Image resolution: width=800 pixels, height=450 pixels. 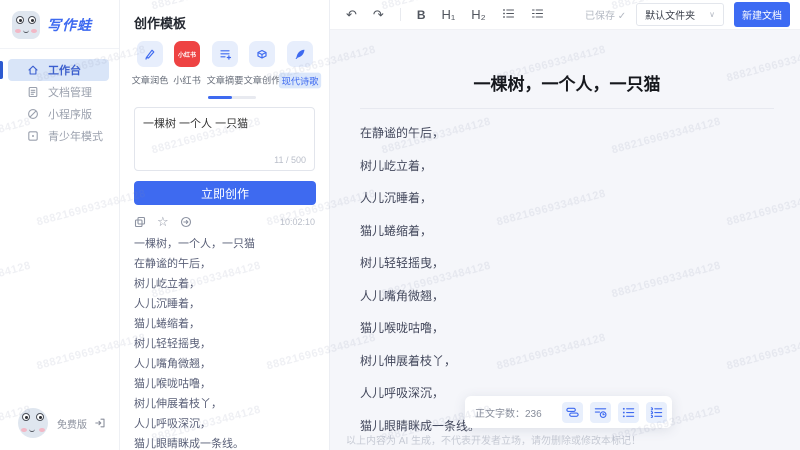 I want to click on tab-label: 小红书, so click(x=187, y=81).